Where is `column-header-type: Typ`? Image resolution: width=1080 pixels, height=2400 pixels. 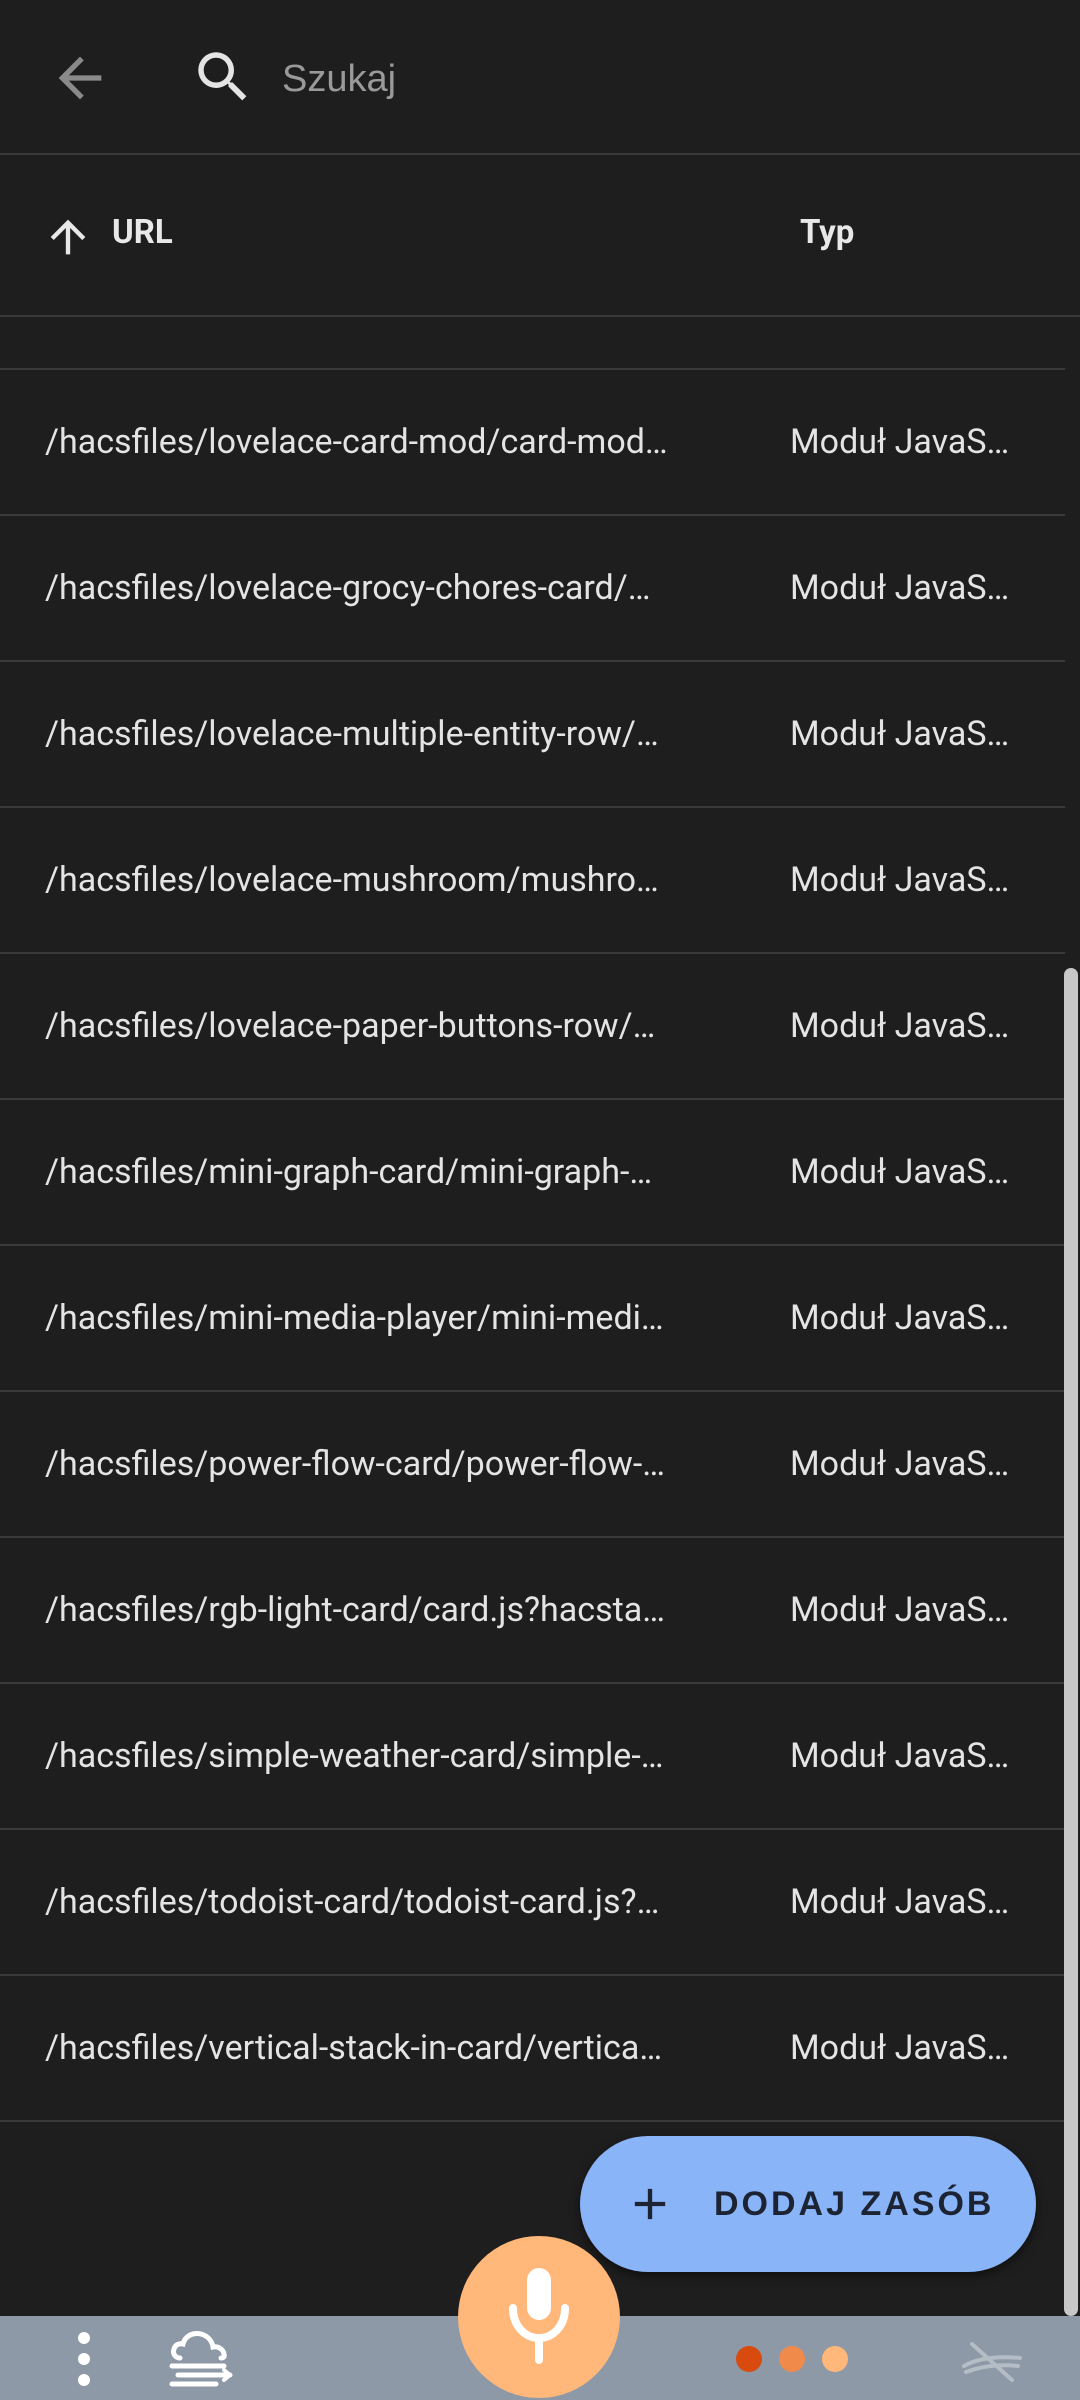 column-header-type: Typ is located at coordinates (827, 232).